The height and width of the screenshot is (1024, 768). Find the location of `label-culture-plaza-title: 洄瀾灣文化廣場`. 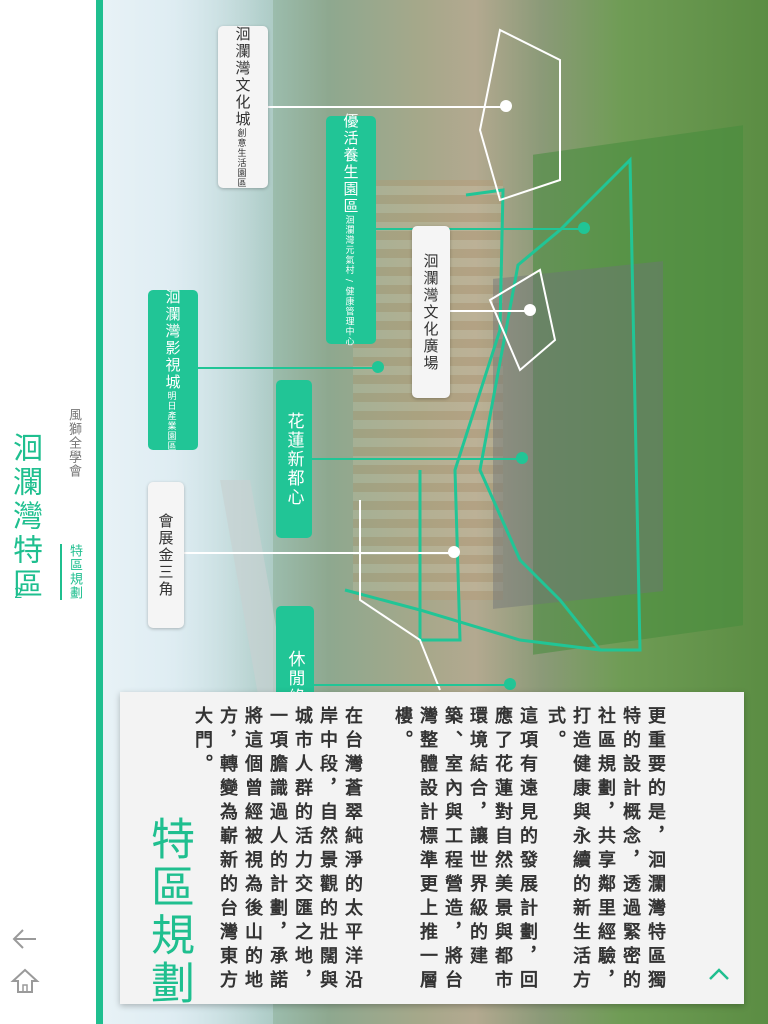

label-culture-plaza-title: 洄瀾灣文化廣場 is located at coordinates (430, 312).